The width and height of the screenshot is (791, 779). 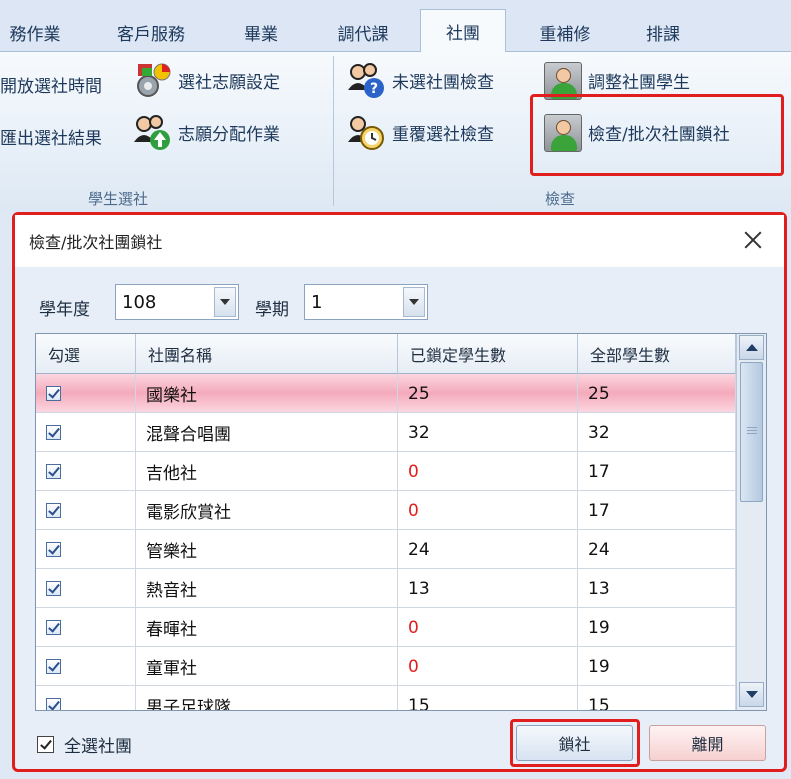 I want to click on table-row: 熱音社 13 13, so click(x=386, y=588).